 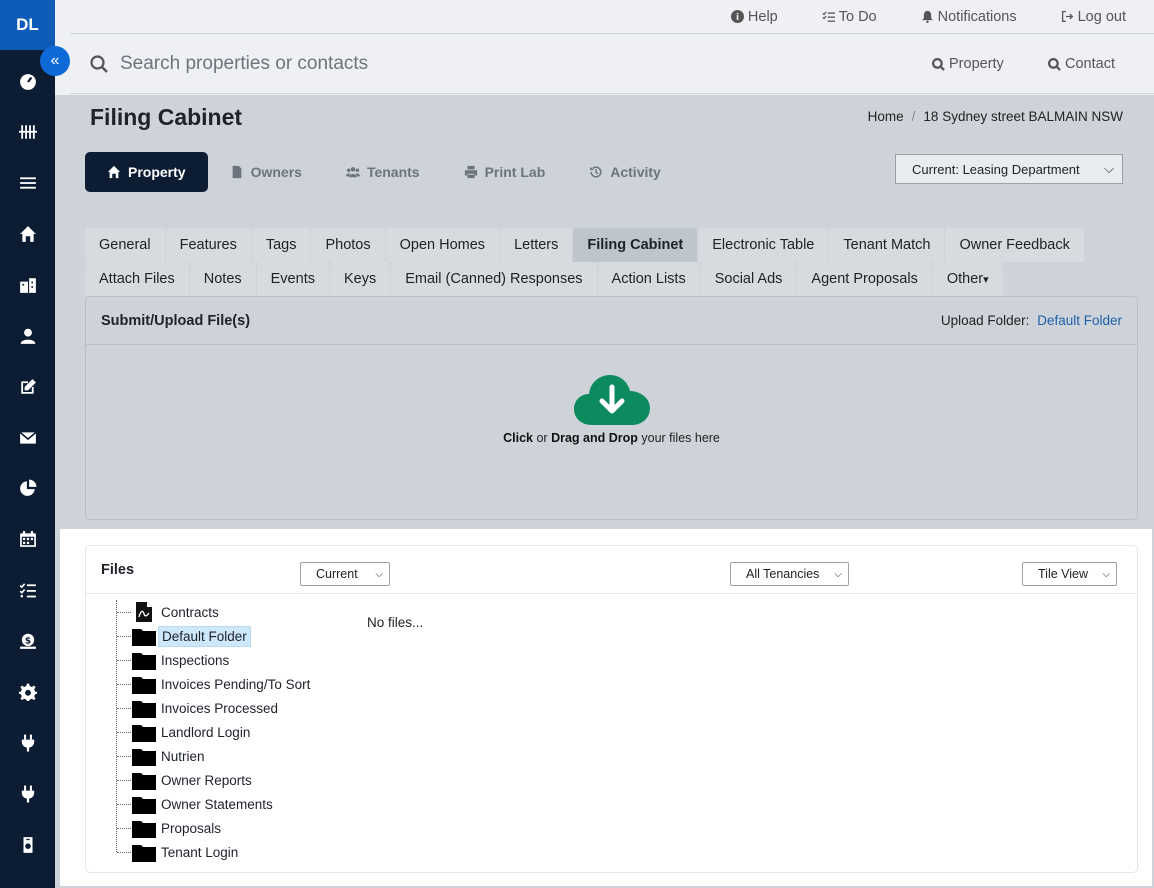 I want to click on tenancy-select: All Tenancies ⌵, so click(x=789, y=574).